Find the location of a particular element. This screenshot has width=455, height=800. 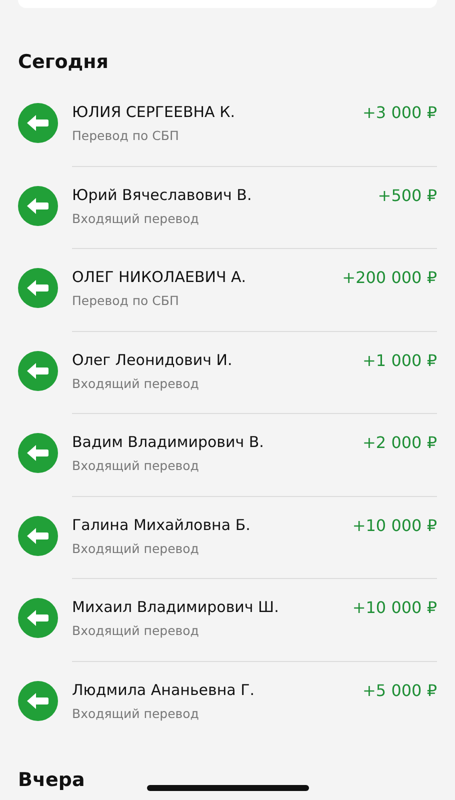

sender-name: Юрий Вячеславович В. is located at coordinates (162, 195).